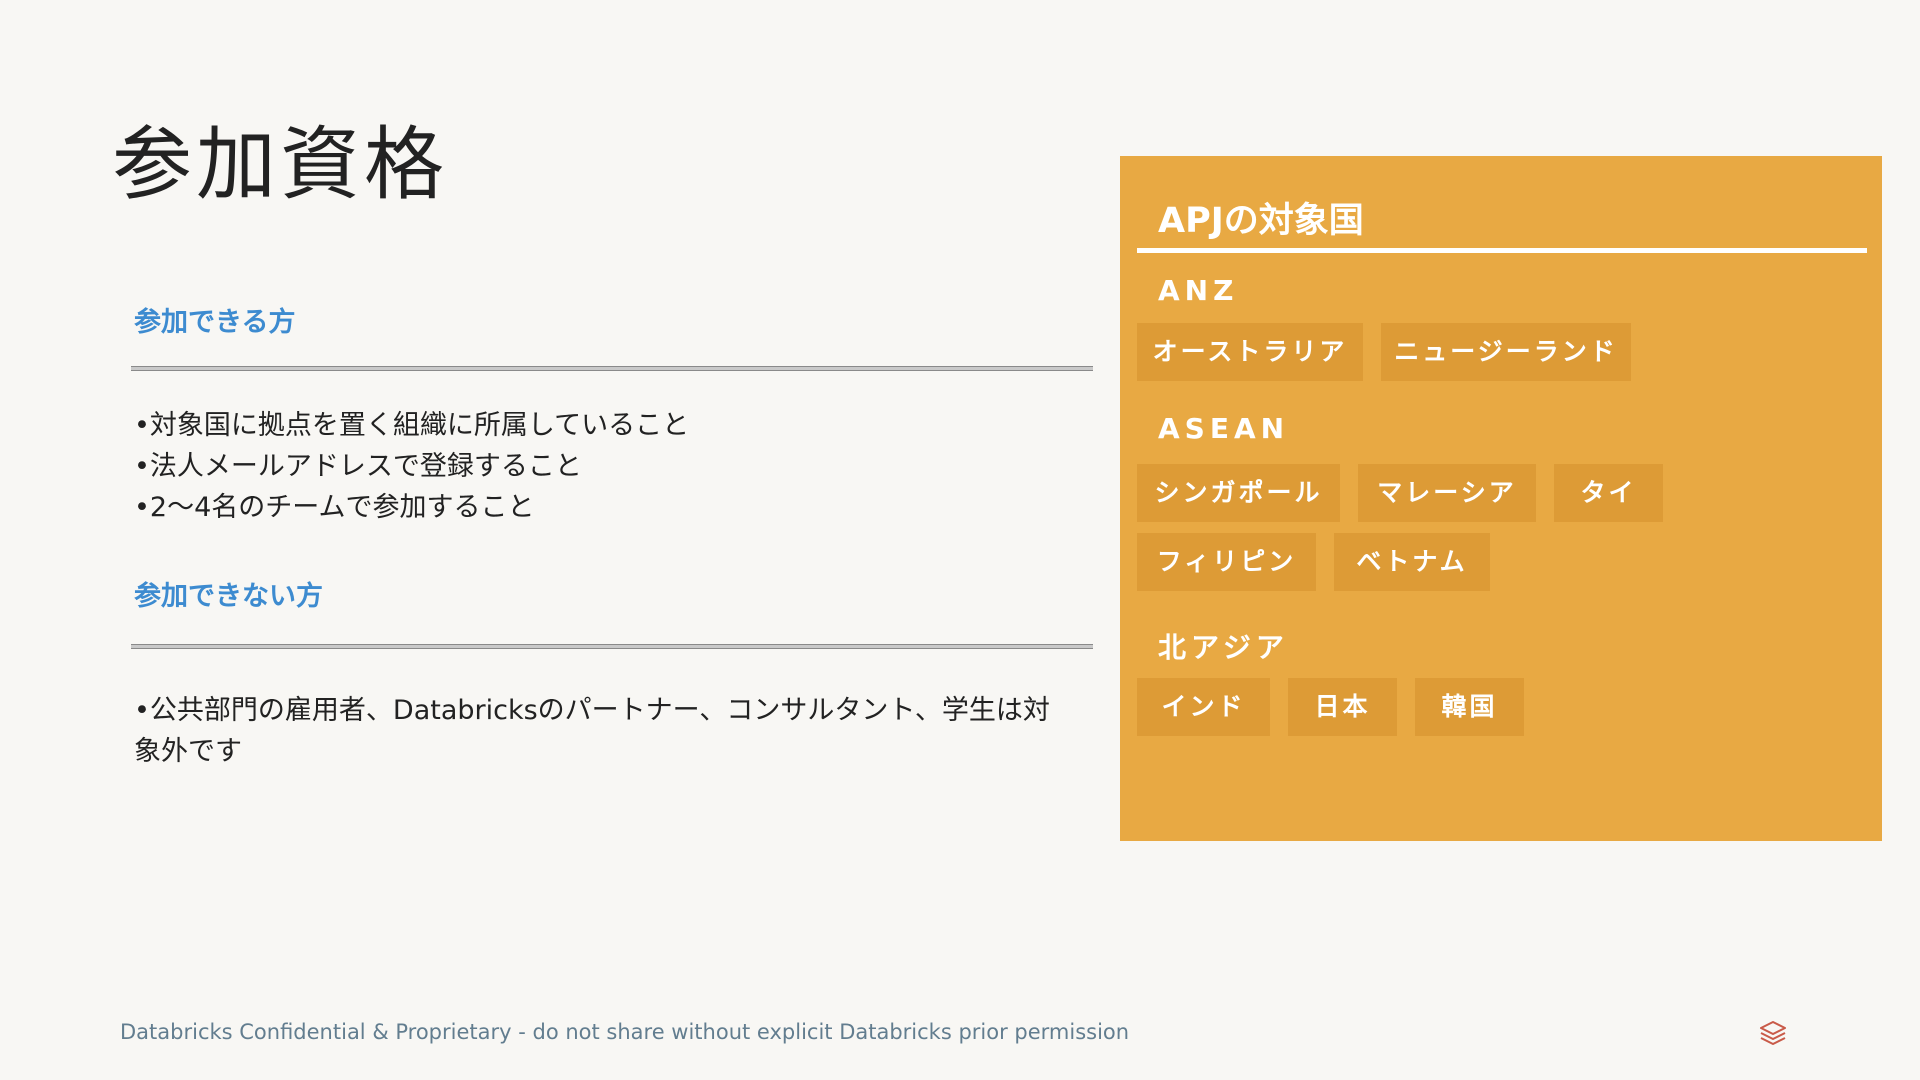 This screenshot has height=1080, width=1920. Describe the element at coordinates (1261, 221) in the screenshot. I see `panel-title: APJの対象国` at that location.